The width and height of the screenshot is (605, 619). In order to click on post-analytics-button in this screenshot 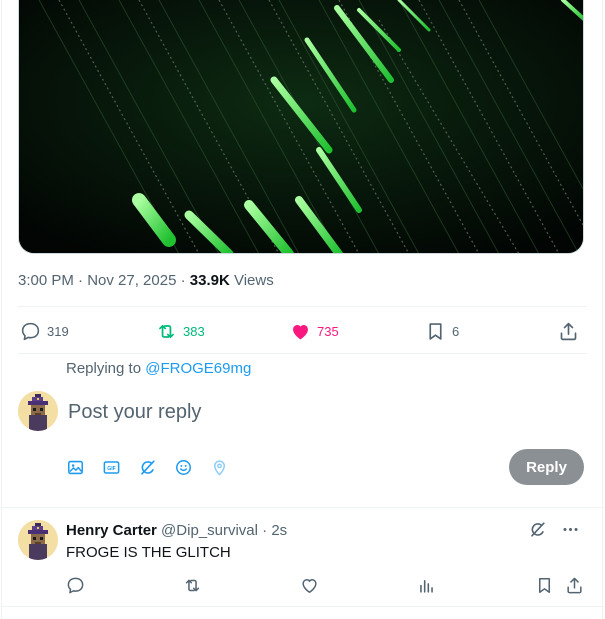, I will do `click(426, 588)`.